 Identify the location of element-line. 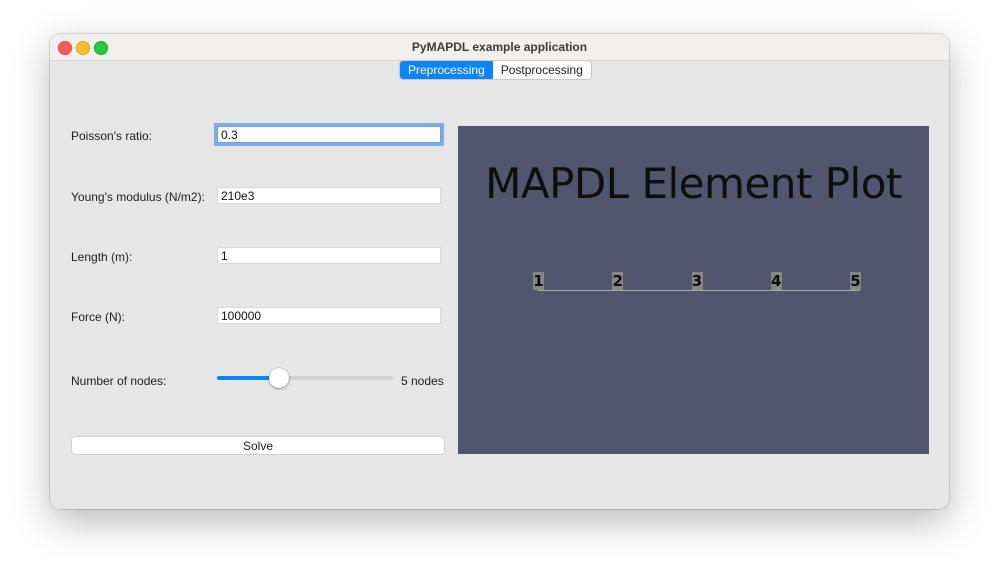
(699, 290).